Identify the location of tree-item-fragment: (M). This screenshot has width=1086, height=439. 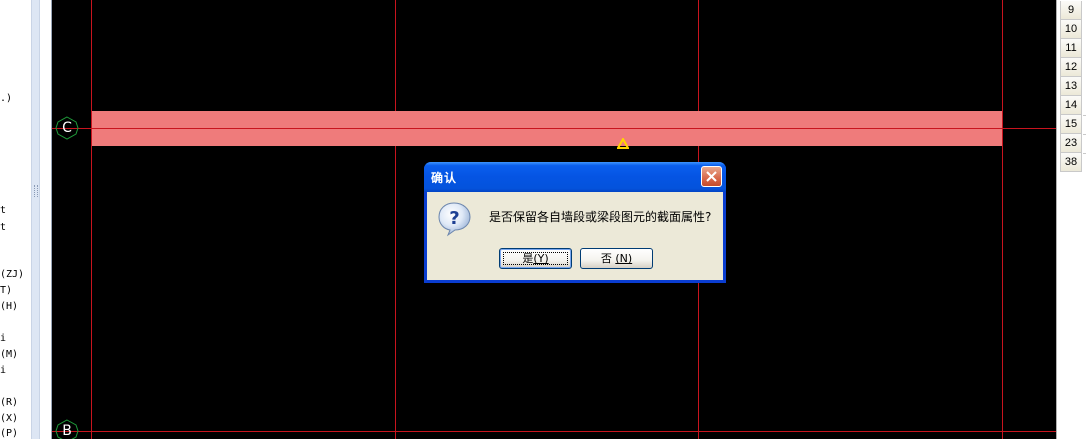
(9, 354).